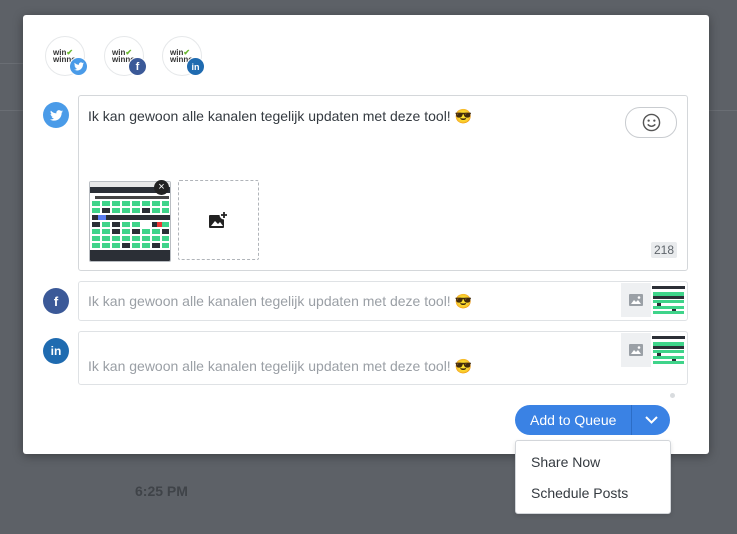 This screenshot has height=534, width=737. What do you see at coordinates (195, 66) in the screenshot?
I see `linkedin-badge-icon: in` at bounding box center [195, 66].